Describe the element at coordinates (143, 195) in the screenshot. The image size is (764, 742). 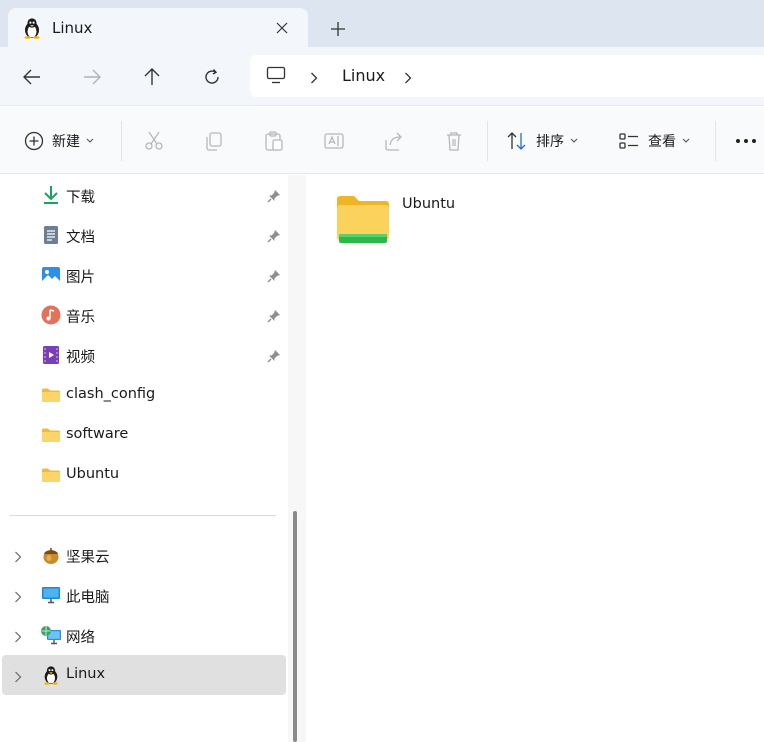
I see `sidebar-item-downloads: 下载` at that location.